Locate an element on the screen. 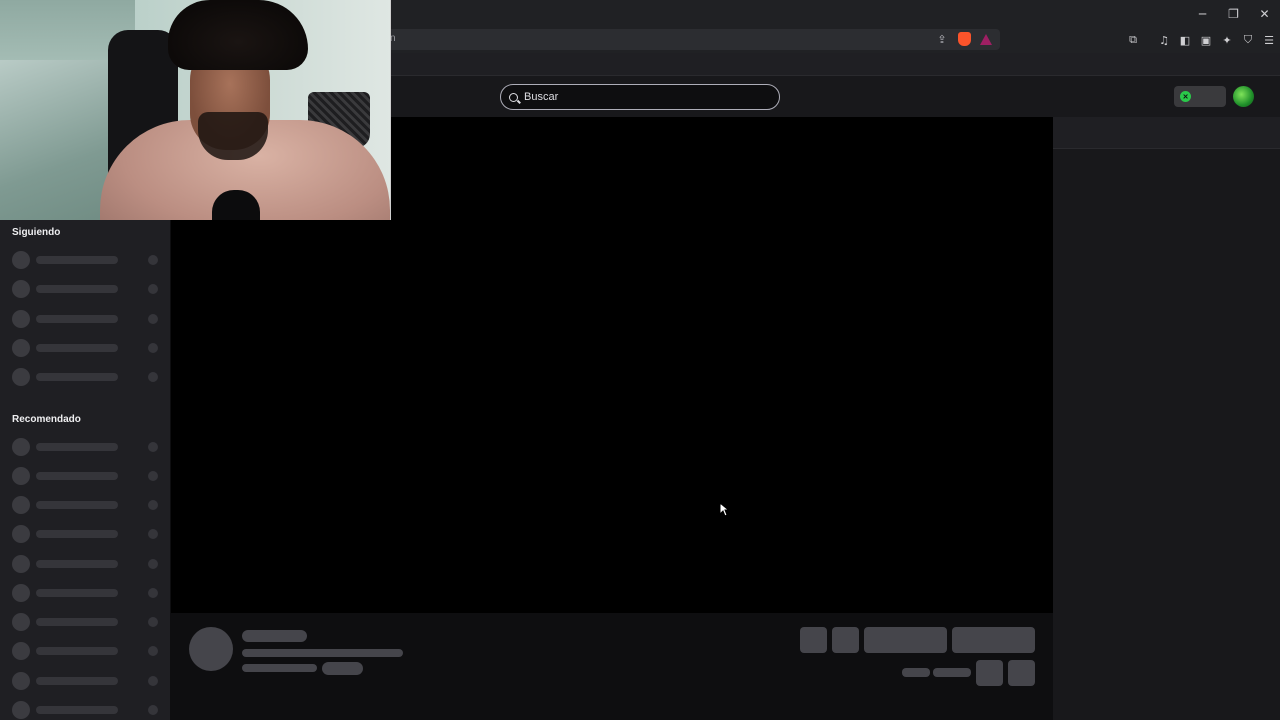  menu-icon: ☰ is located at coordinates (1269, 40).